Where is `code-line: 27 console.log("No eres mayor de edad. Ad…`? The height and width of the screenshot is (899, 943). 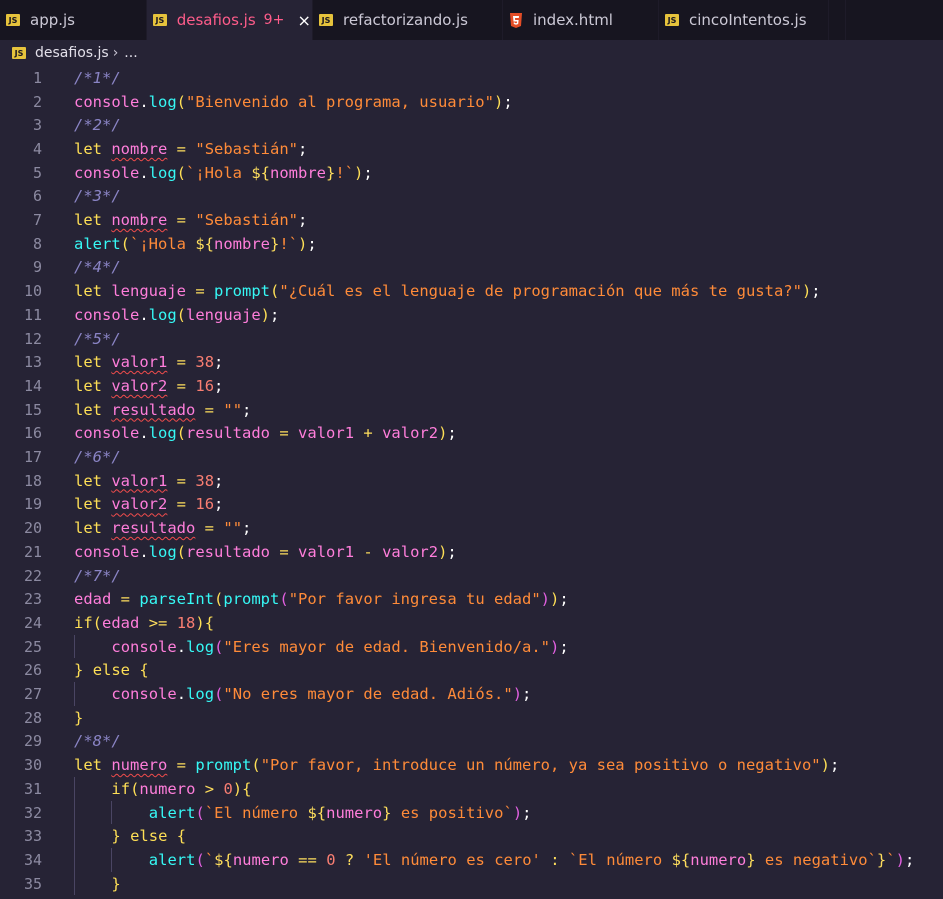 code-line: 27 console.log("No eres mayor de edad. Ad… is located at coordinates (471, 694).